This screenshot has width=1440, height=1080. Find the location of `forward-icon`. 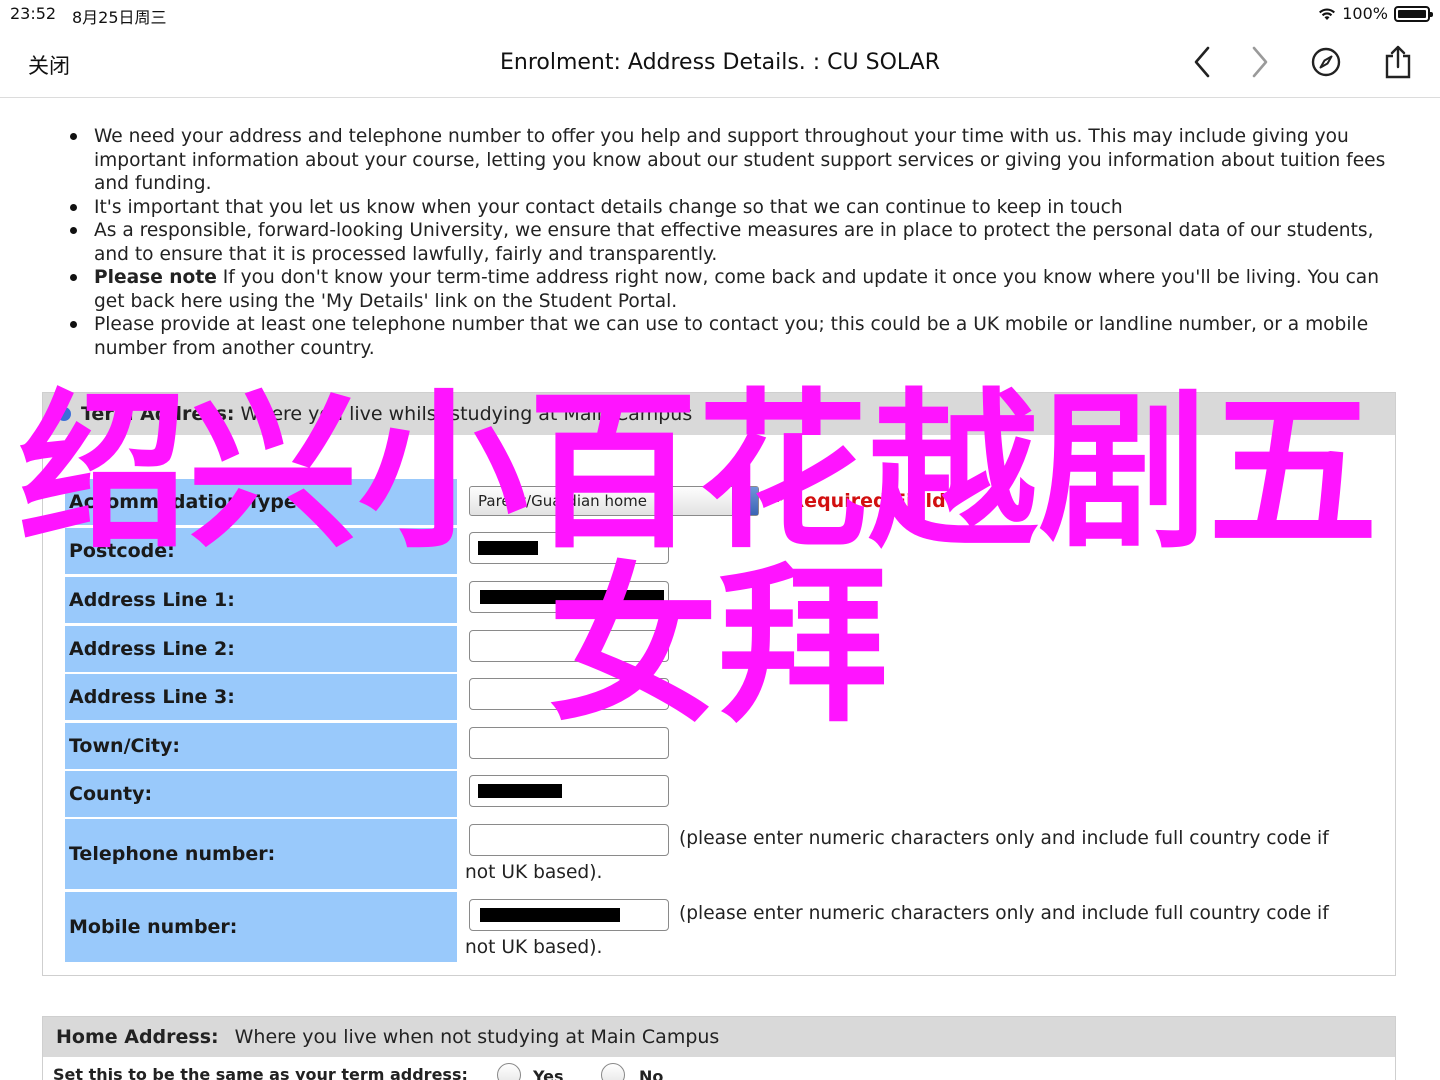

forward-icon is located at coordinates (1260, 62).